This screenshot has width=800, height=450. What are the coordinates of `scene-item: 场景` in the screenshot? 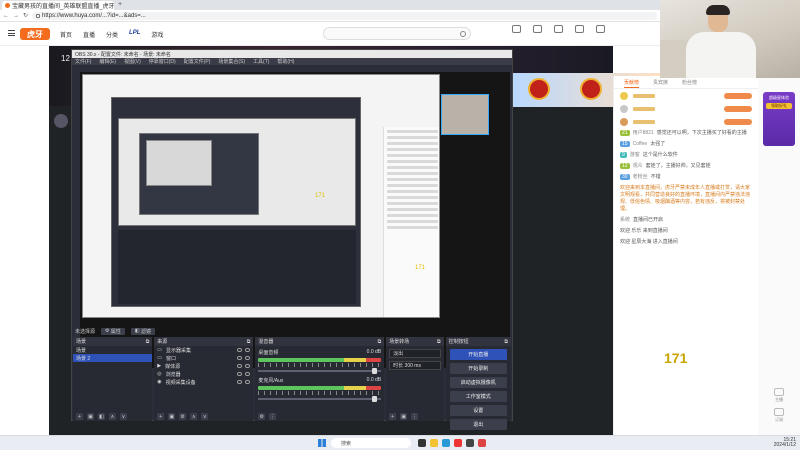 It's located at (112, 350).